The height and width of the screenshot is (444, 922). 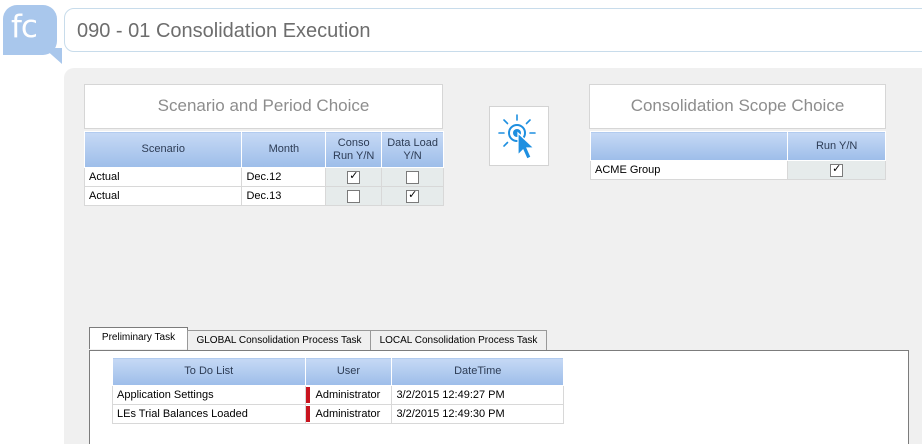 I want to click on col-user: User, so click(x=348, y=371).